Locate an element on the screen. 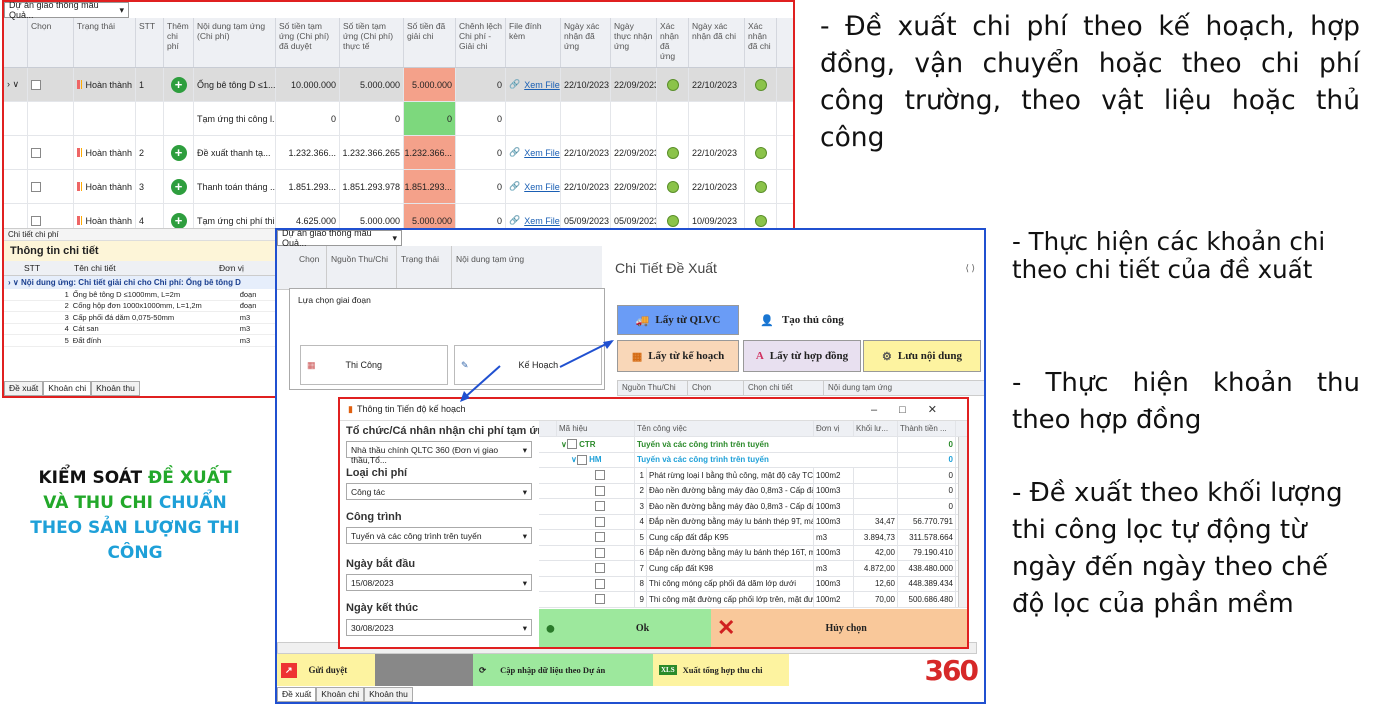  project-select: Dự án giao thông mẫu Quả... ▾ is located at coordinates (66, 10).